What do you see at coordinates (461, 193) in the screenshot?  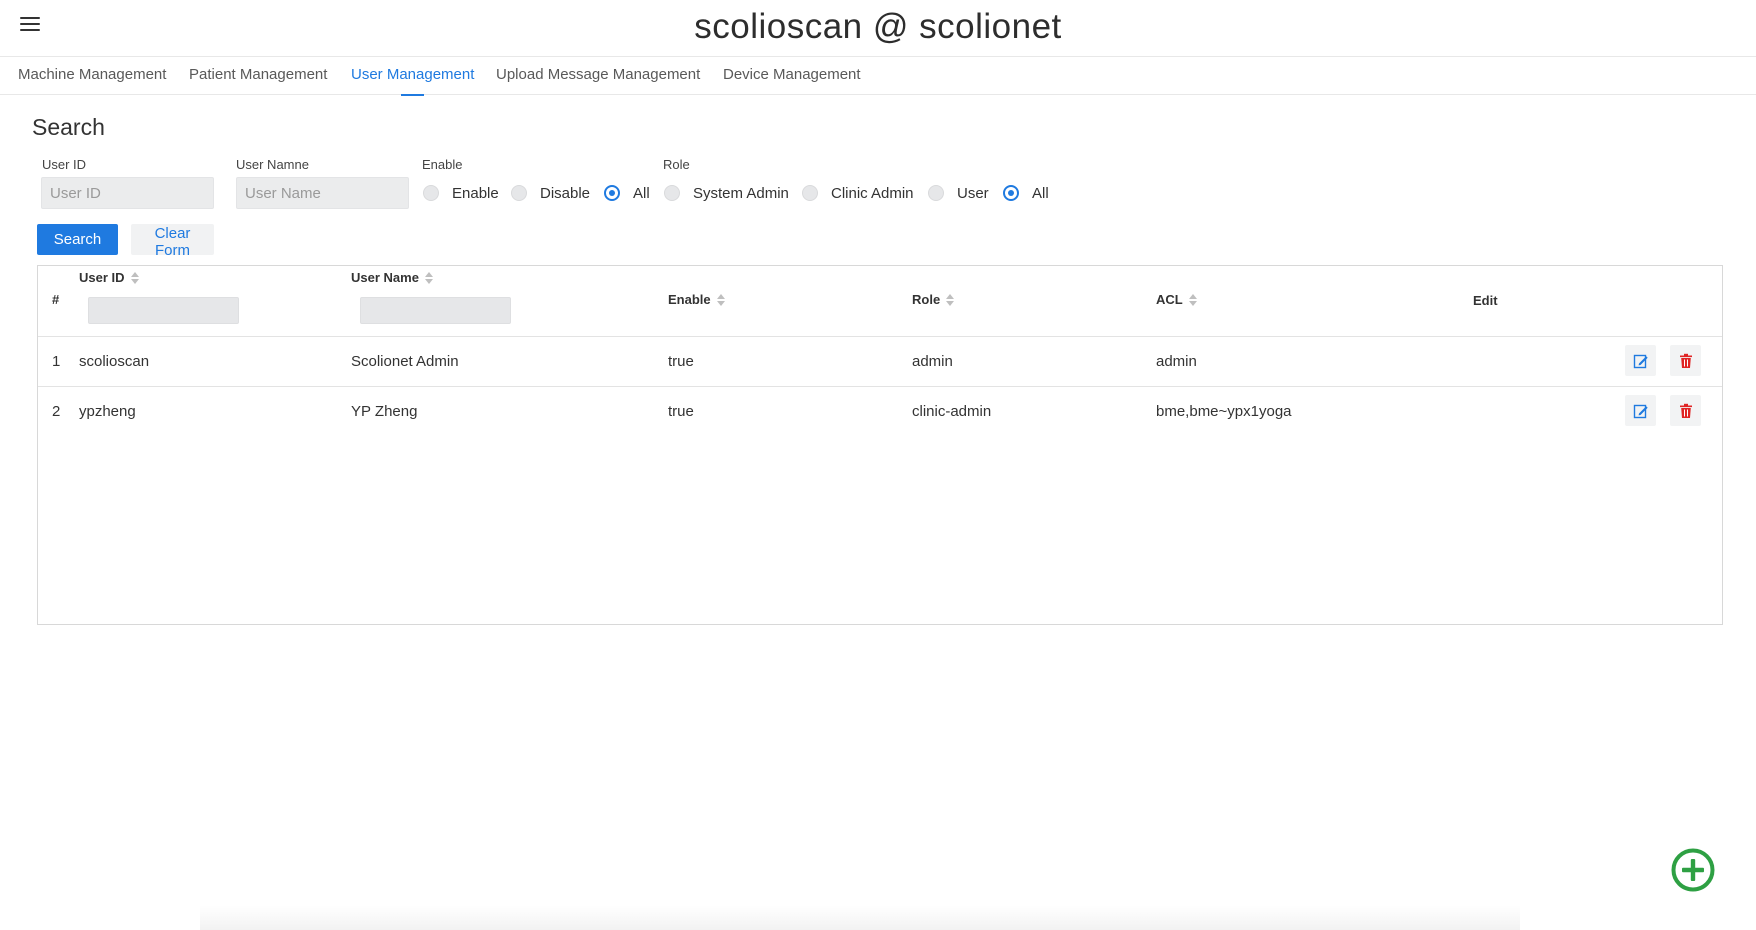 I see `enable-radio-enable: Enable` at bounding box center [461, 193].